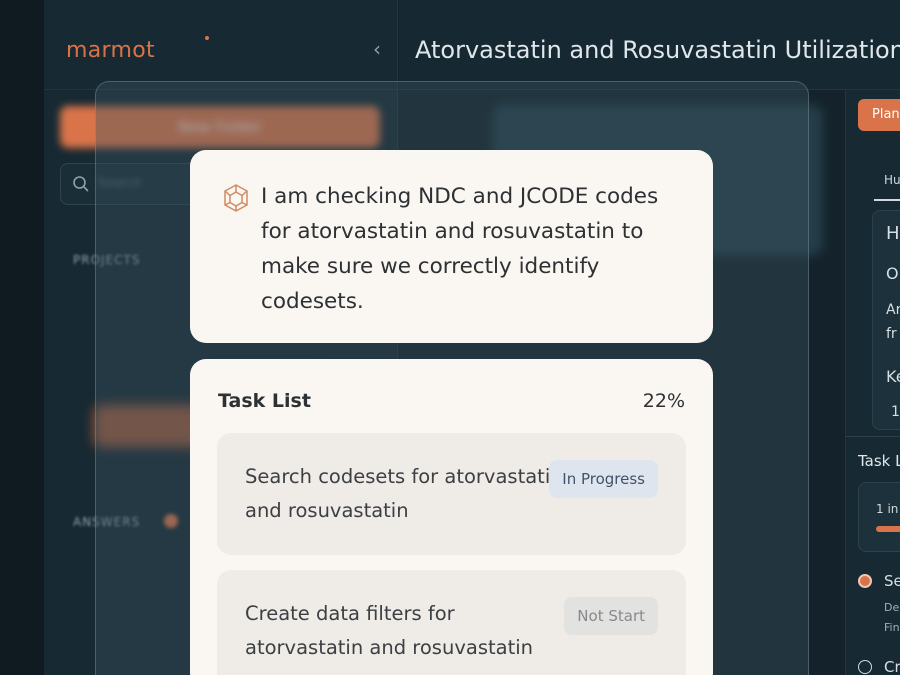 Image resolution: width=900 pixels, height=675 pixels. What do you see at coordinates (603, 479) in the screenshot?
I see `status-badge: In Progress` at bounding box center [603, 479].